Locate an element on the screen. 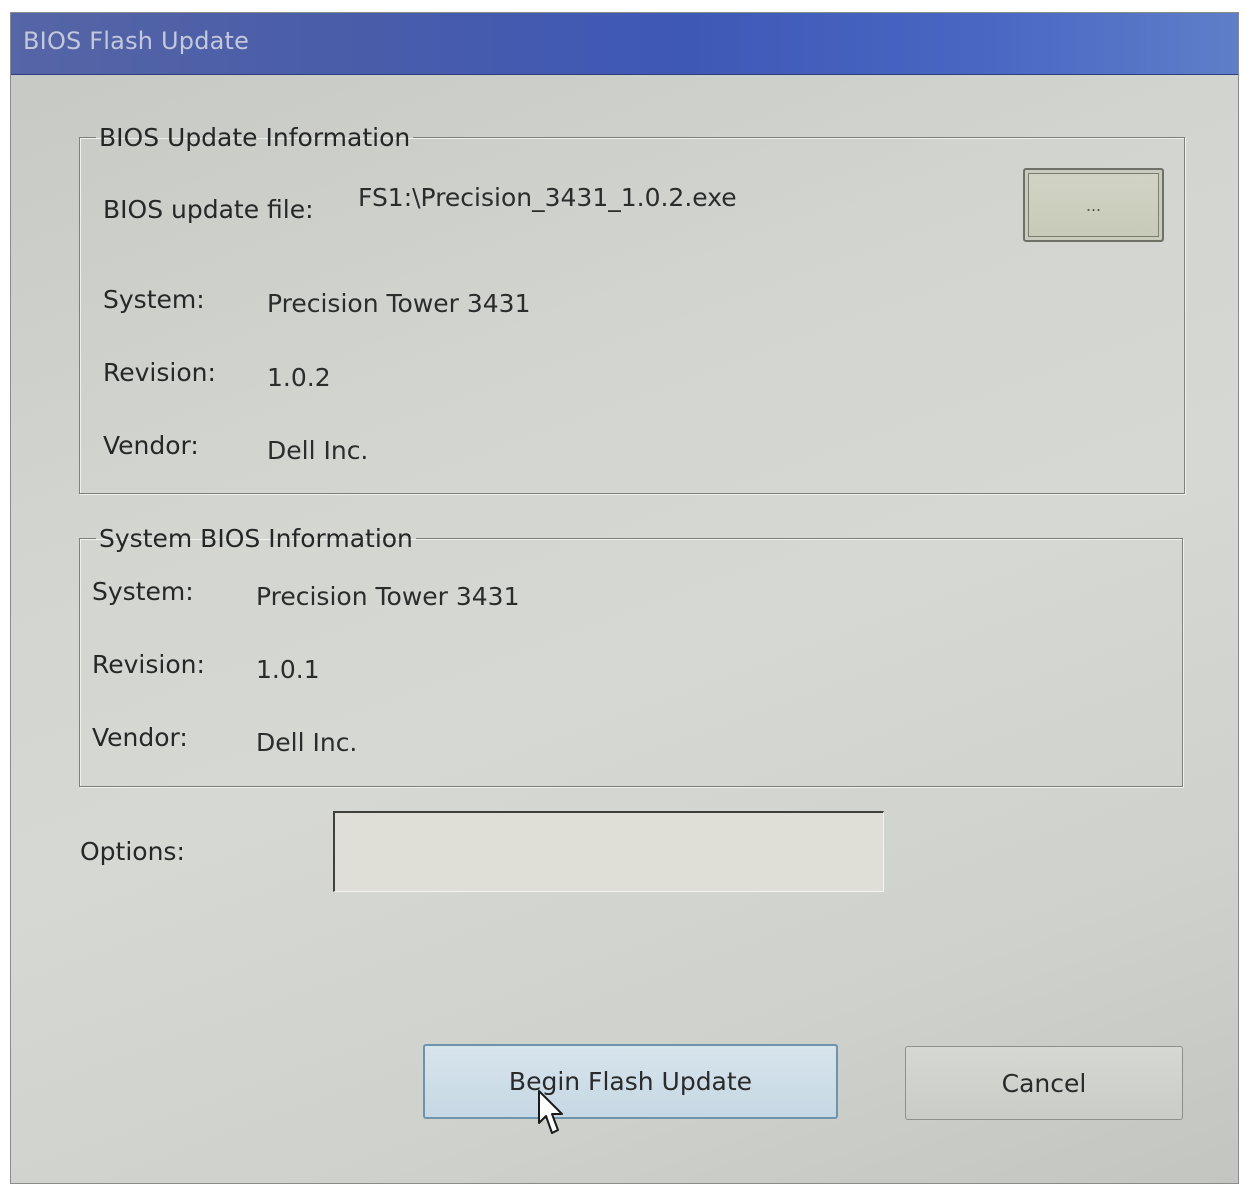 The image size is (1245, 1189). system-bios-information-legend: System BIOS Information is located at coordinates (256, 538).